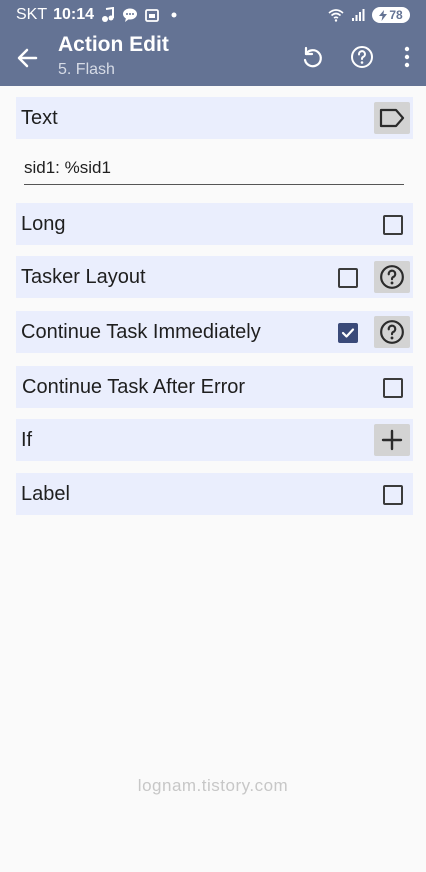 This screenshot has width=426, height=872. Describe the element at coordinates (213, 43) in the screenshot. I see `app-bar: SKT 10:14 78 Action Edit 5. Flash` at that location.